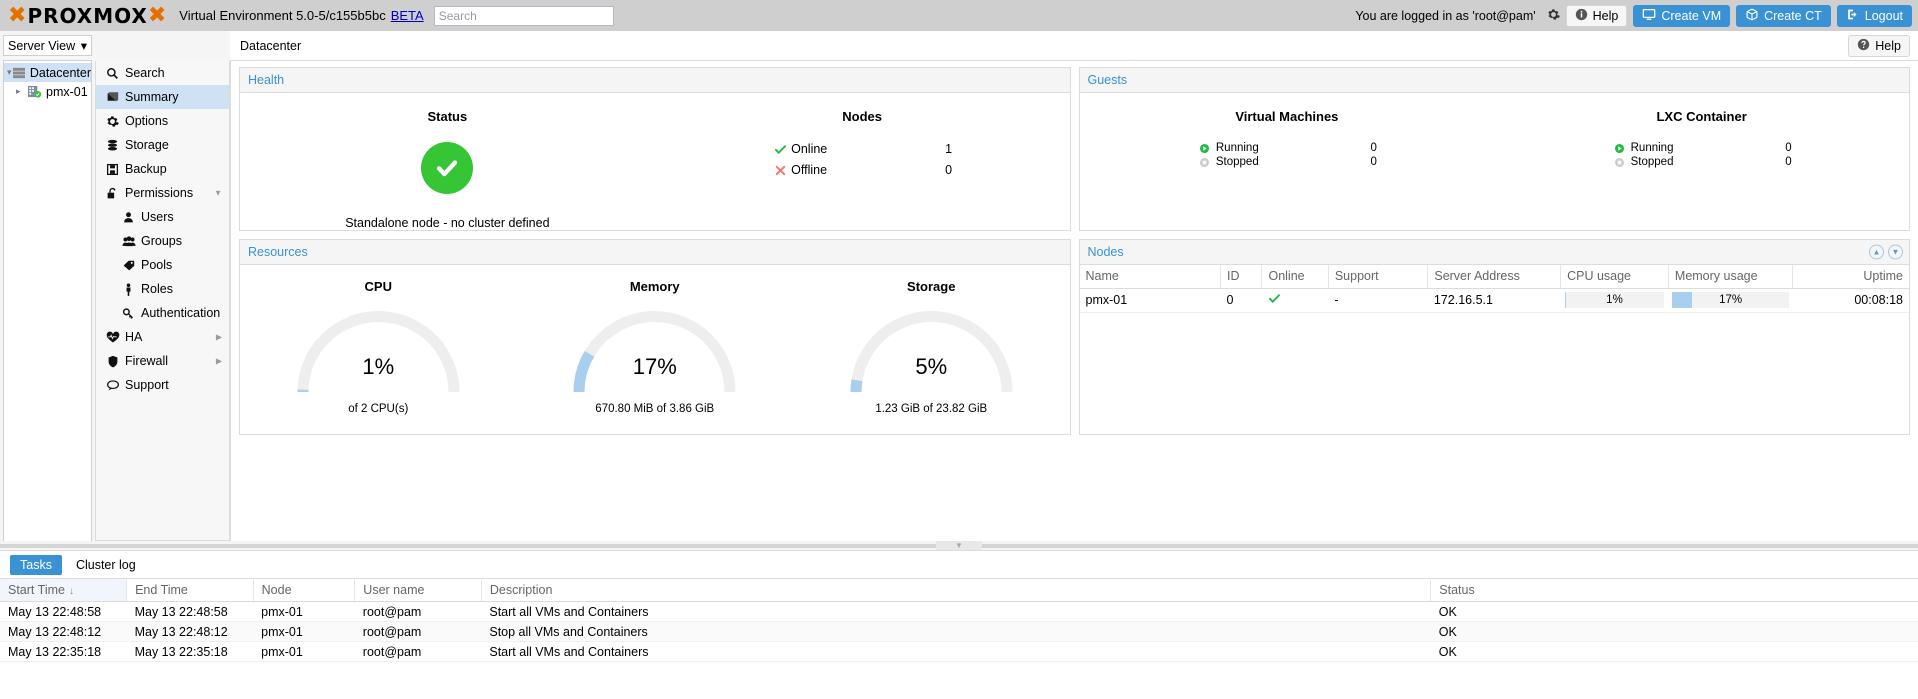  What do you see at coordinates (862, 170) in the screenshot?
I see `health-offline-row: Offline 0` at bounding box center [862, 170].